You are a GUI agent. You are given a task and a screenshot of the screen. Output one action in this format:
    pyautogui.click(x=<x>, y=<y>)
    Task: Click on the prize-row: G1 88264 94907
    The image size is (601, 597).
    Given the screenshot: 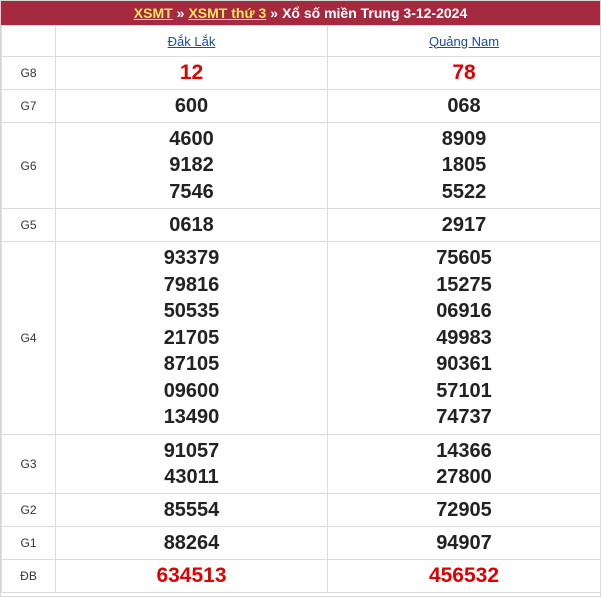 What is the action you would take?
    pyautogui.click(x=301, y=543)
    